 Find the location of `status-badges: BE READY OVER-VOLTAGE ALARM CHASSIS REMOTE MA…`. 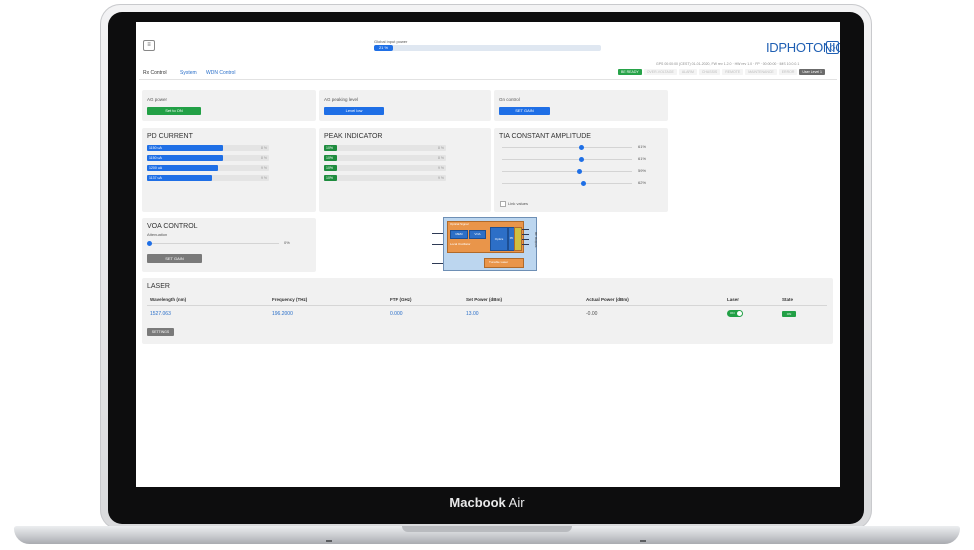

status-badges: BE READY OVER-VOLTAGE ALARM CHASSIS REMOTE MA… is located at coordinates (722, 72).